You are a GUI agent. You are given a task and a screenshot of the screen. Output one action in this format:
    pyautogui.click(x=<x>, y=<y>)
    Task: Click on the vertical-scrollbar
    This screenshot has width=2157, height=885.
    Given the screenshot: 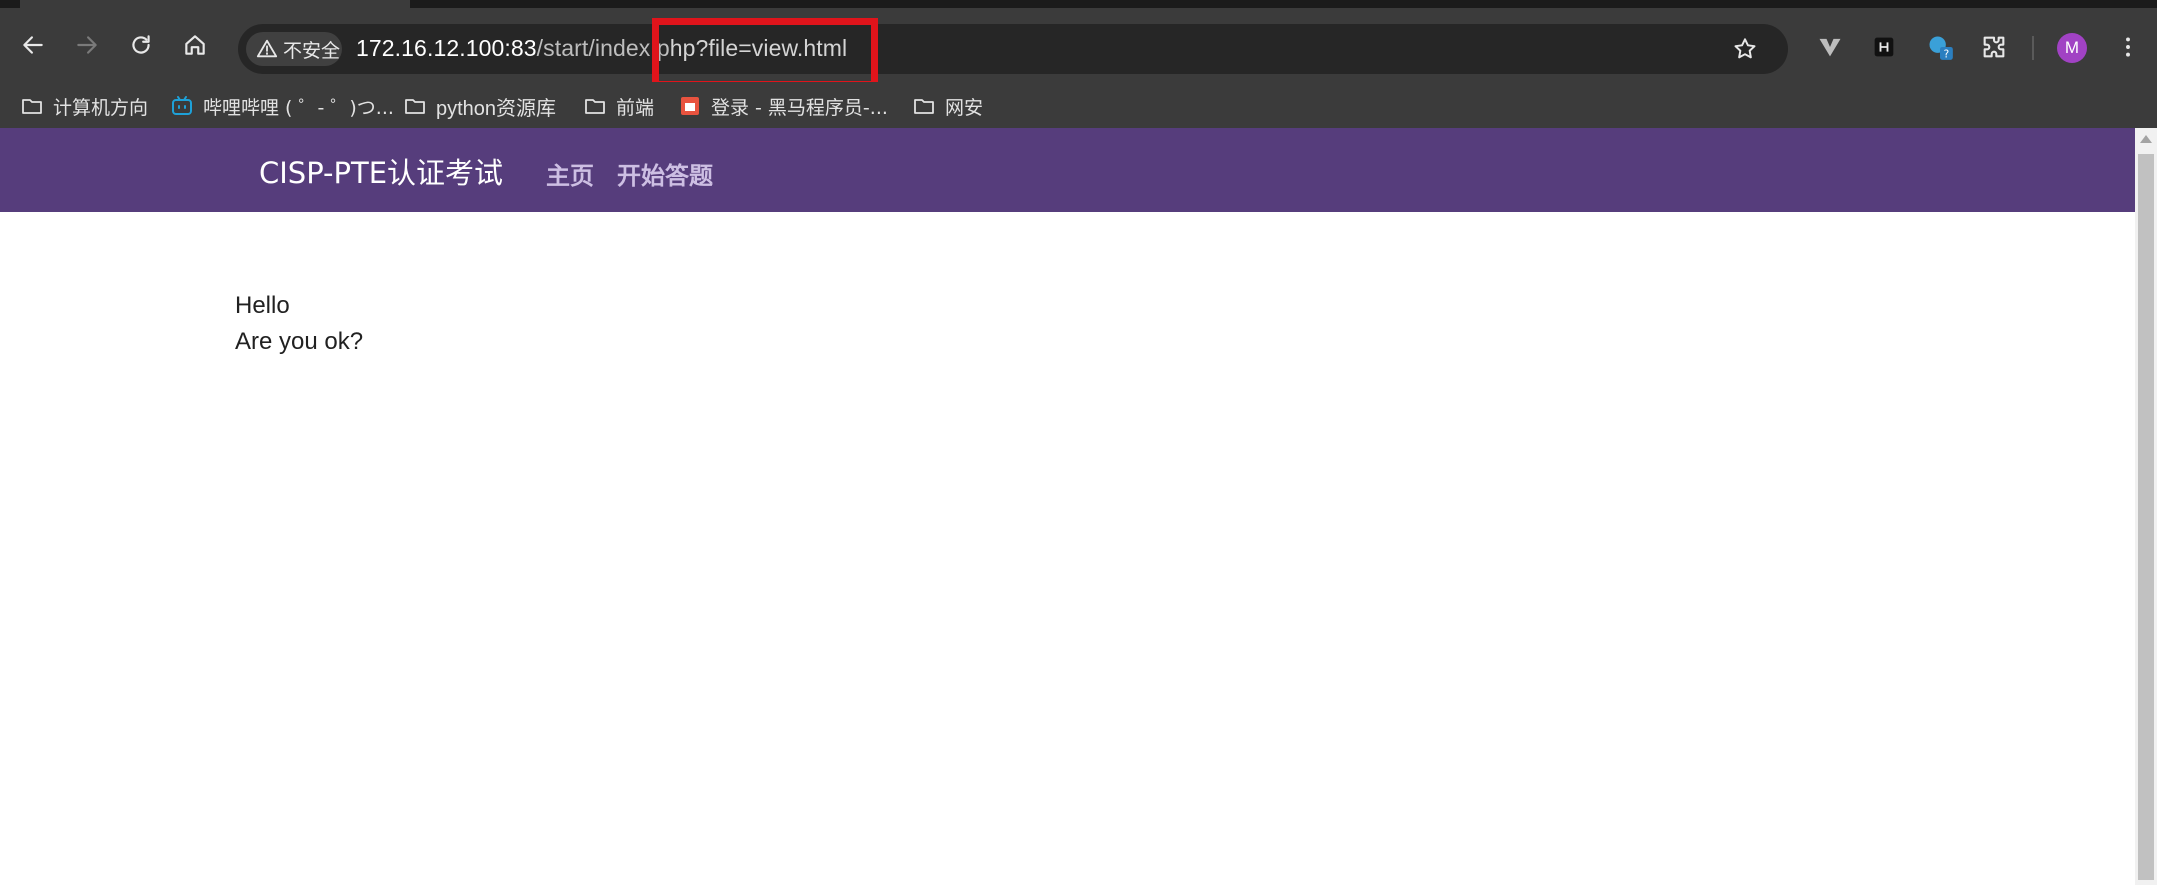 What is the action you would take?
    pyautogui.click(x=2146, y=506)
    